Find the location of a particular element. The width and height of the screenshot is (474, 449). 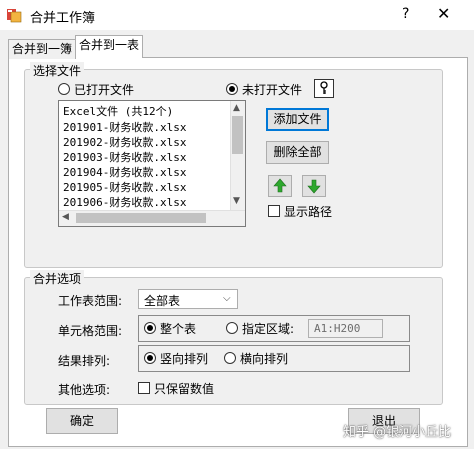

key-icon is located at coordinates (324, 88).